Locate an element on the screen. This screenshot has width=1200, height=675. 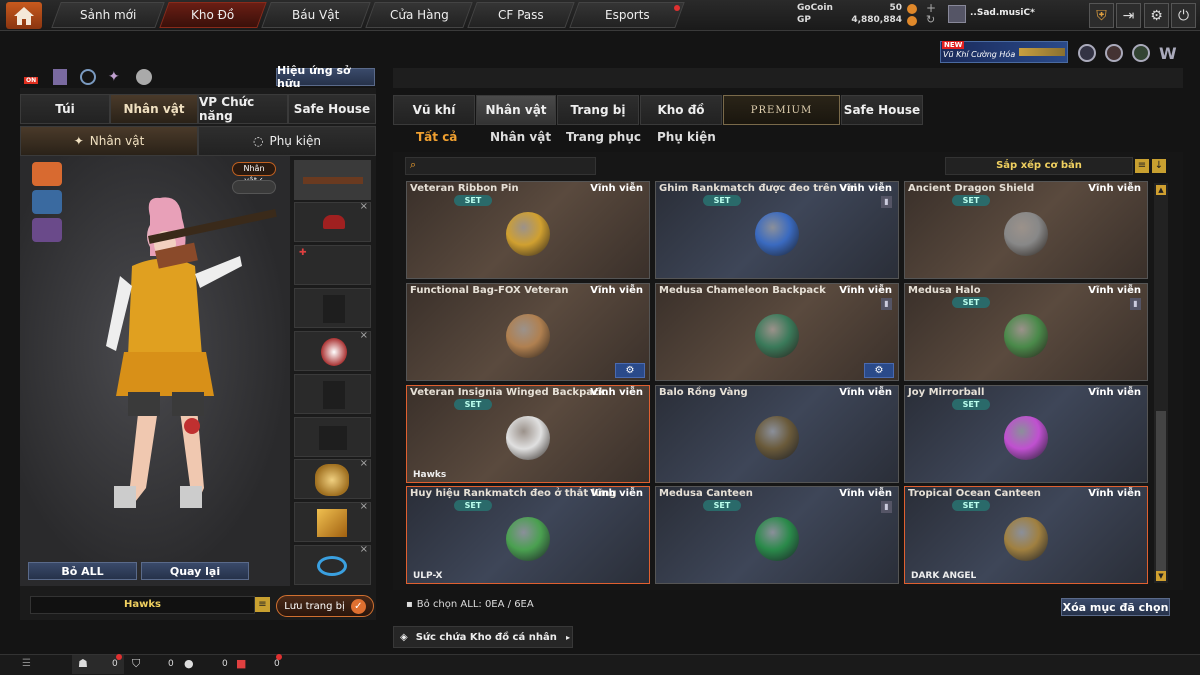
list-menu-icon: ☰ is located at coordinates (26, 663).